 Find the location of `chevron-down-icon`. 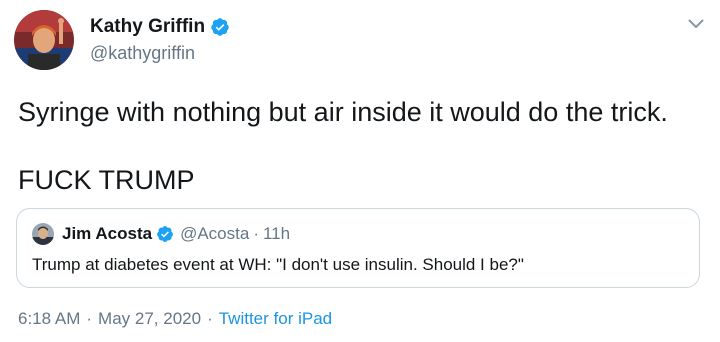

chevron-down-icon is located at coordinates (696, 24).